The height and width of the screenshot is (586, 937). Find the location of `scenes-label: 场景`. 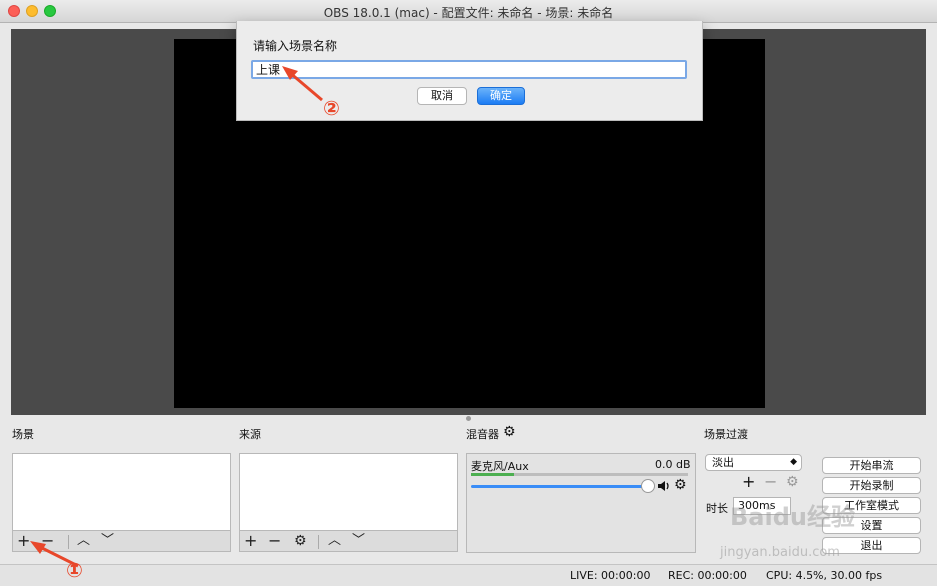

scenes-label: 场景 is located at coordinates (23, 434).